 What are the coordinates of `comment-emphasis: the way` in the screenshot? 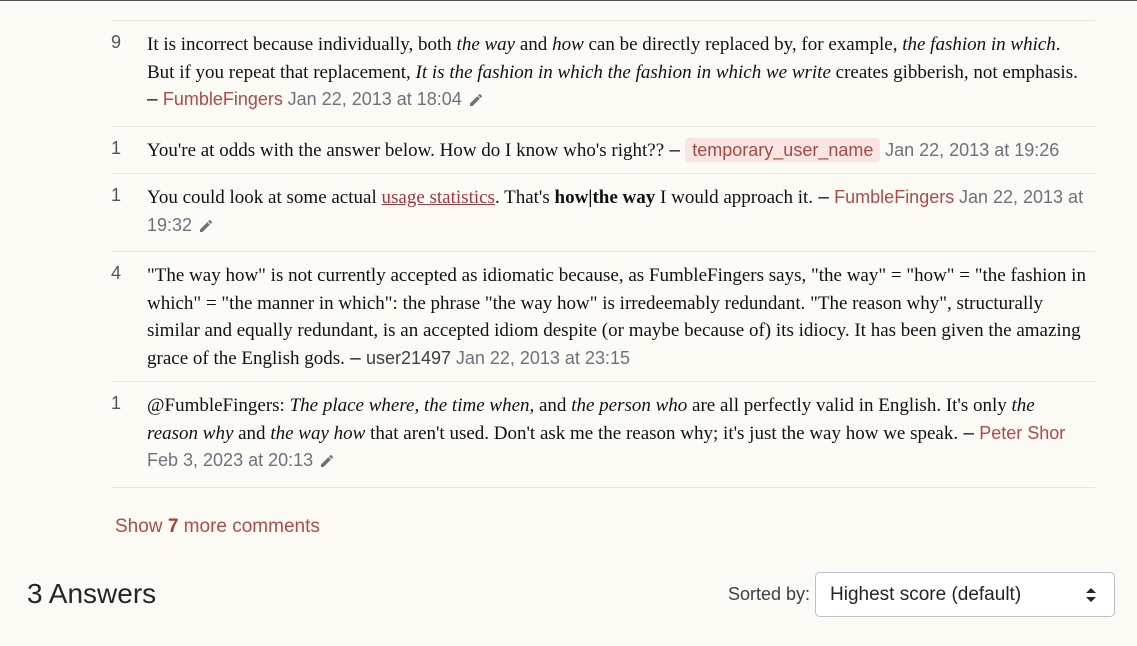 It's located at (486, 44).